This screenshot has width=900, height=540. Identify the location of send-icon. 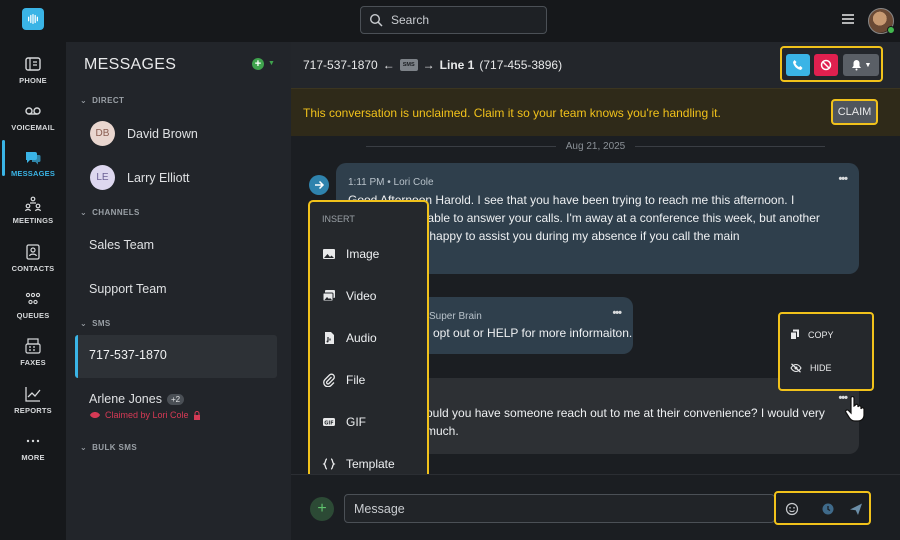
(856, 509).